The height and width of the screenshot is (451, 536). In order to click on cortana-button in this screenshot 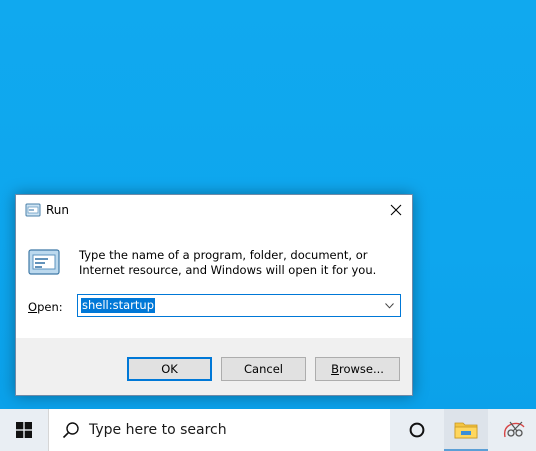, I will do `click(417, 430)`.